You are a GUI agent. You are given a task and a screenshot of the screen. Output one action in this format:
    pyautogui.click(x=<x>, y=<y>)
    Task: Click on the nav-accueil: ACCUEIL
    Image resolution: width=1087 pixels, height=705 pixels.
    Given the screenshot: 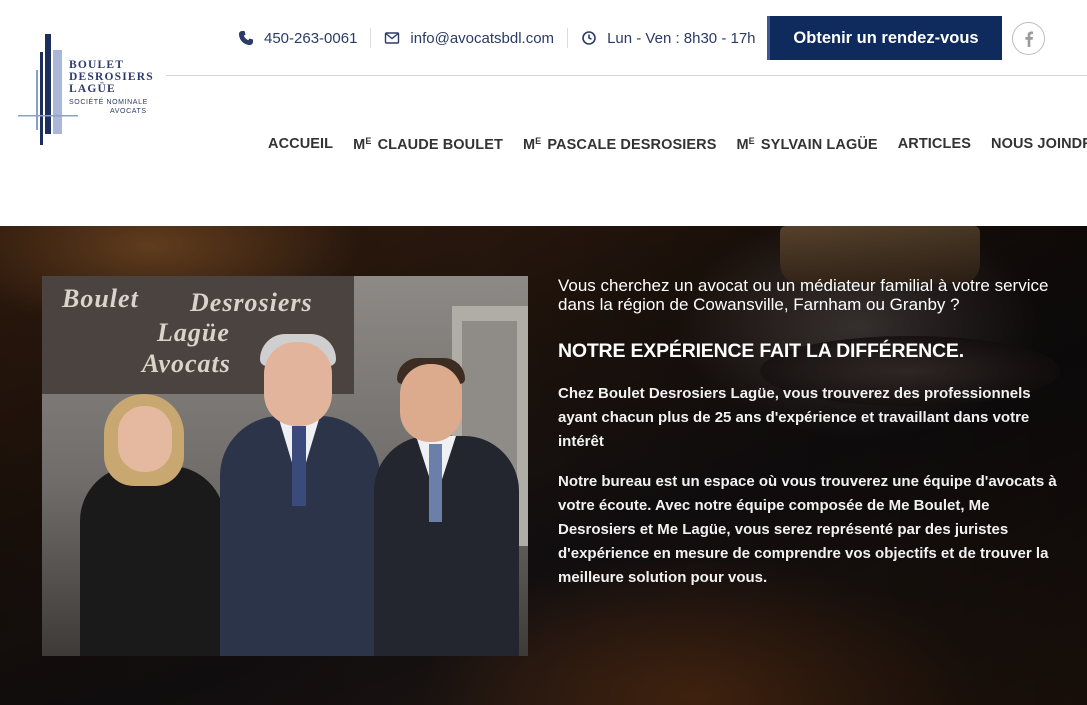 What is the action you would take?
    pyautogui.click(x=300, y=144)
    